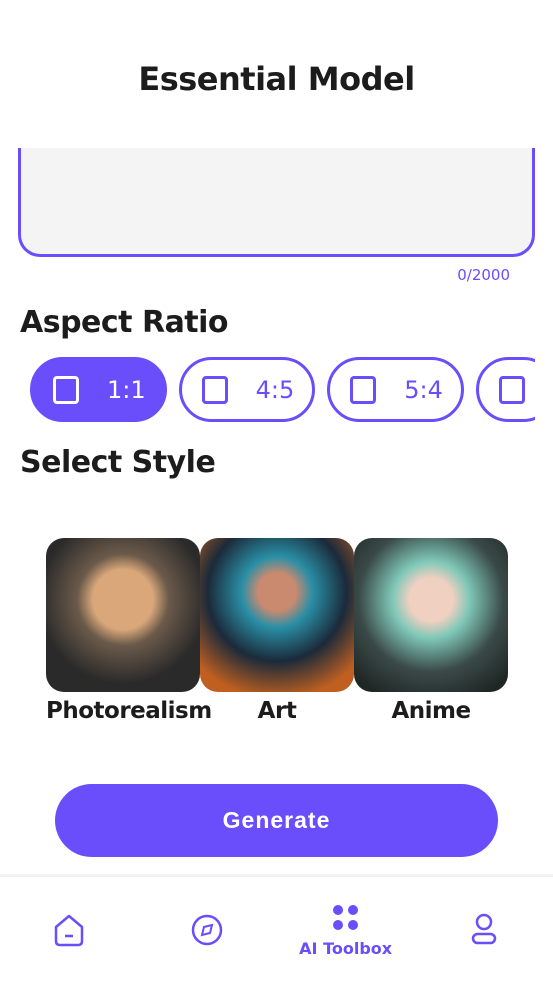  I want to click on compass-icon, so click(207, 930).